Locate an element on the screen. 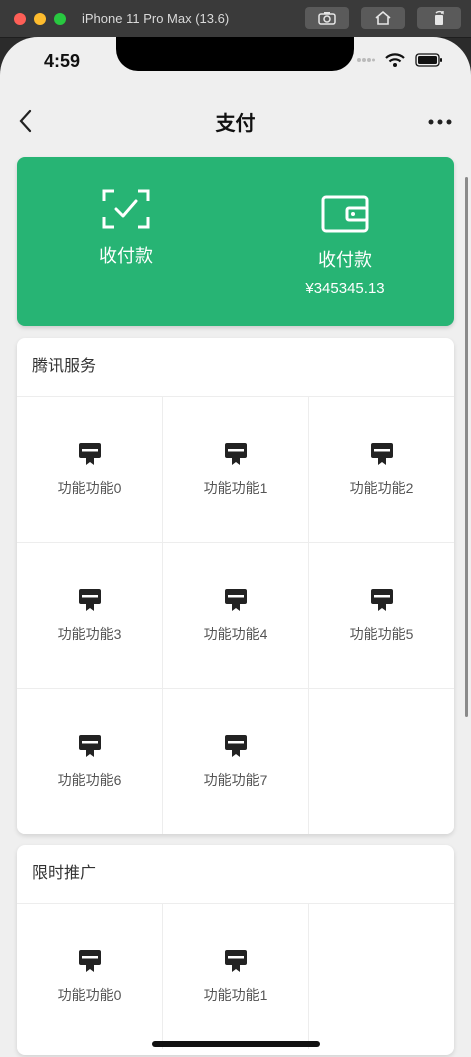 Image resolution: width=471 pixels, height=1057 pixels. home-icon is located at coordinates (383, 17).